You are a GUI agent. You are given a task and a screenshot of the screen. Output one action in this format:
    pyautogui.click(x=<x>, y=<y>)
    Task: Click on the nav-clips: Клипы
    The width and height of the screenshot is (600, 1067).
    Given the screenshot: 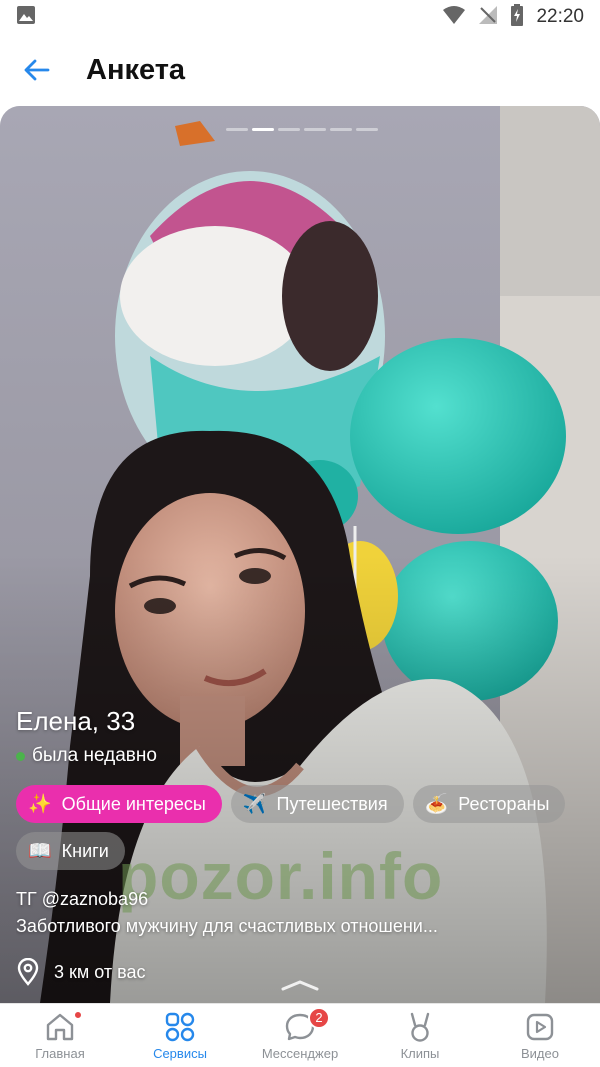 What is the action you would take?
    pyautogui.click(x=420, y=1035)
    